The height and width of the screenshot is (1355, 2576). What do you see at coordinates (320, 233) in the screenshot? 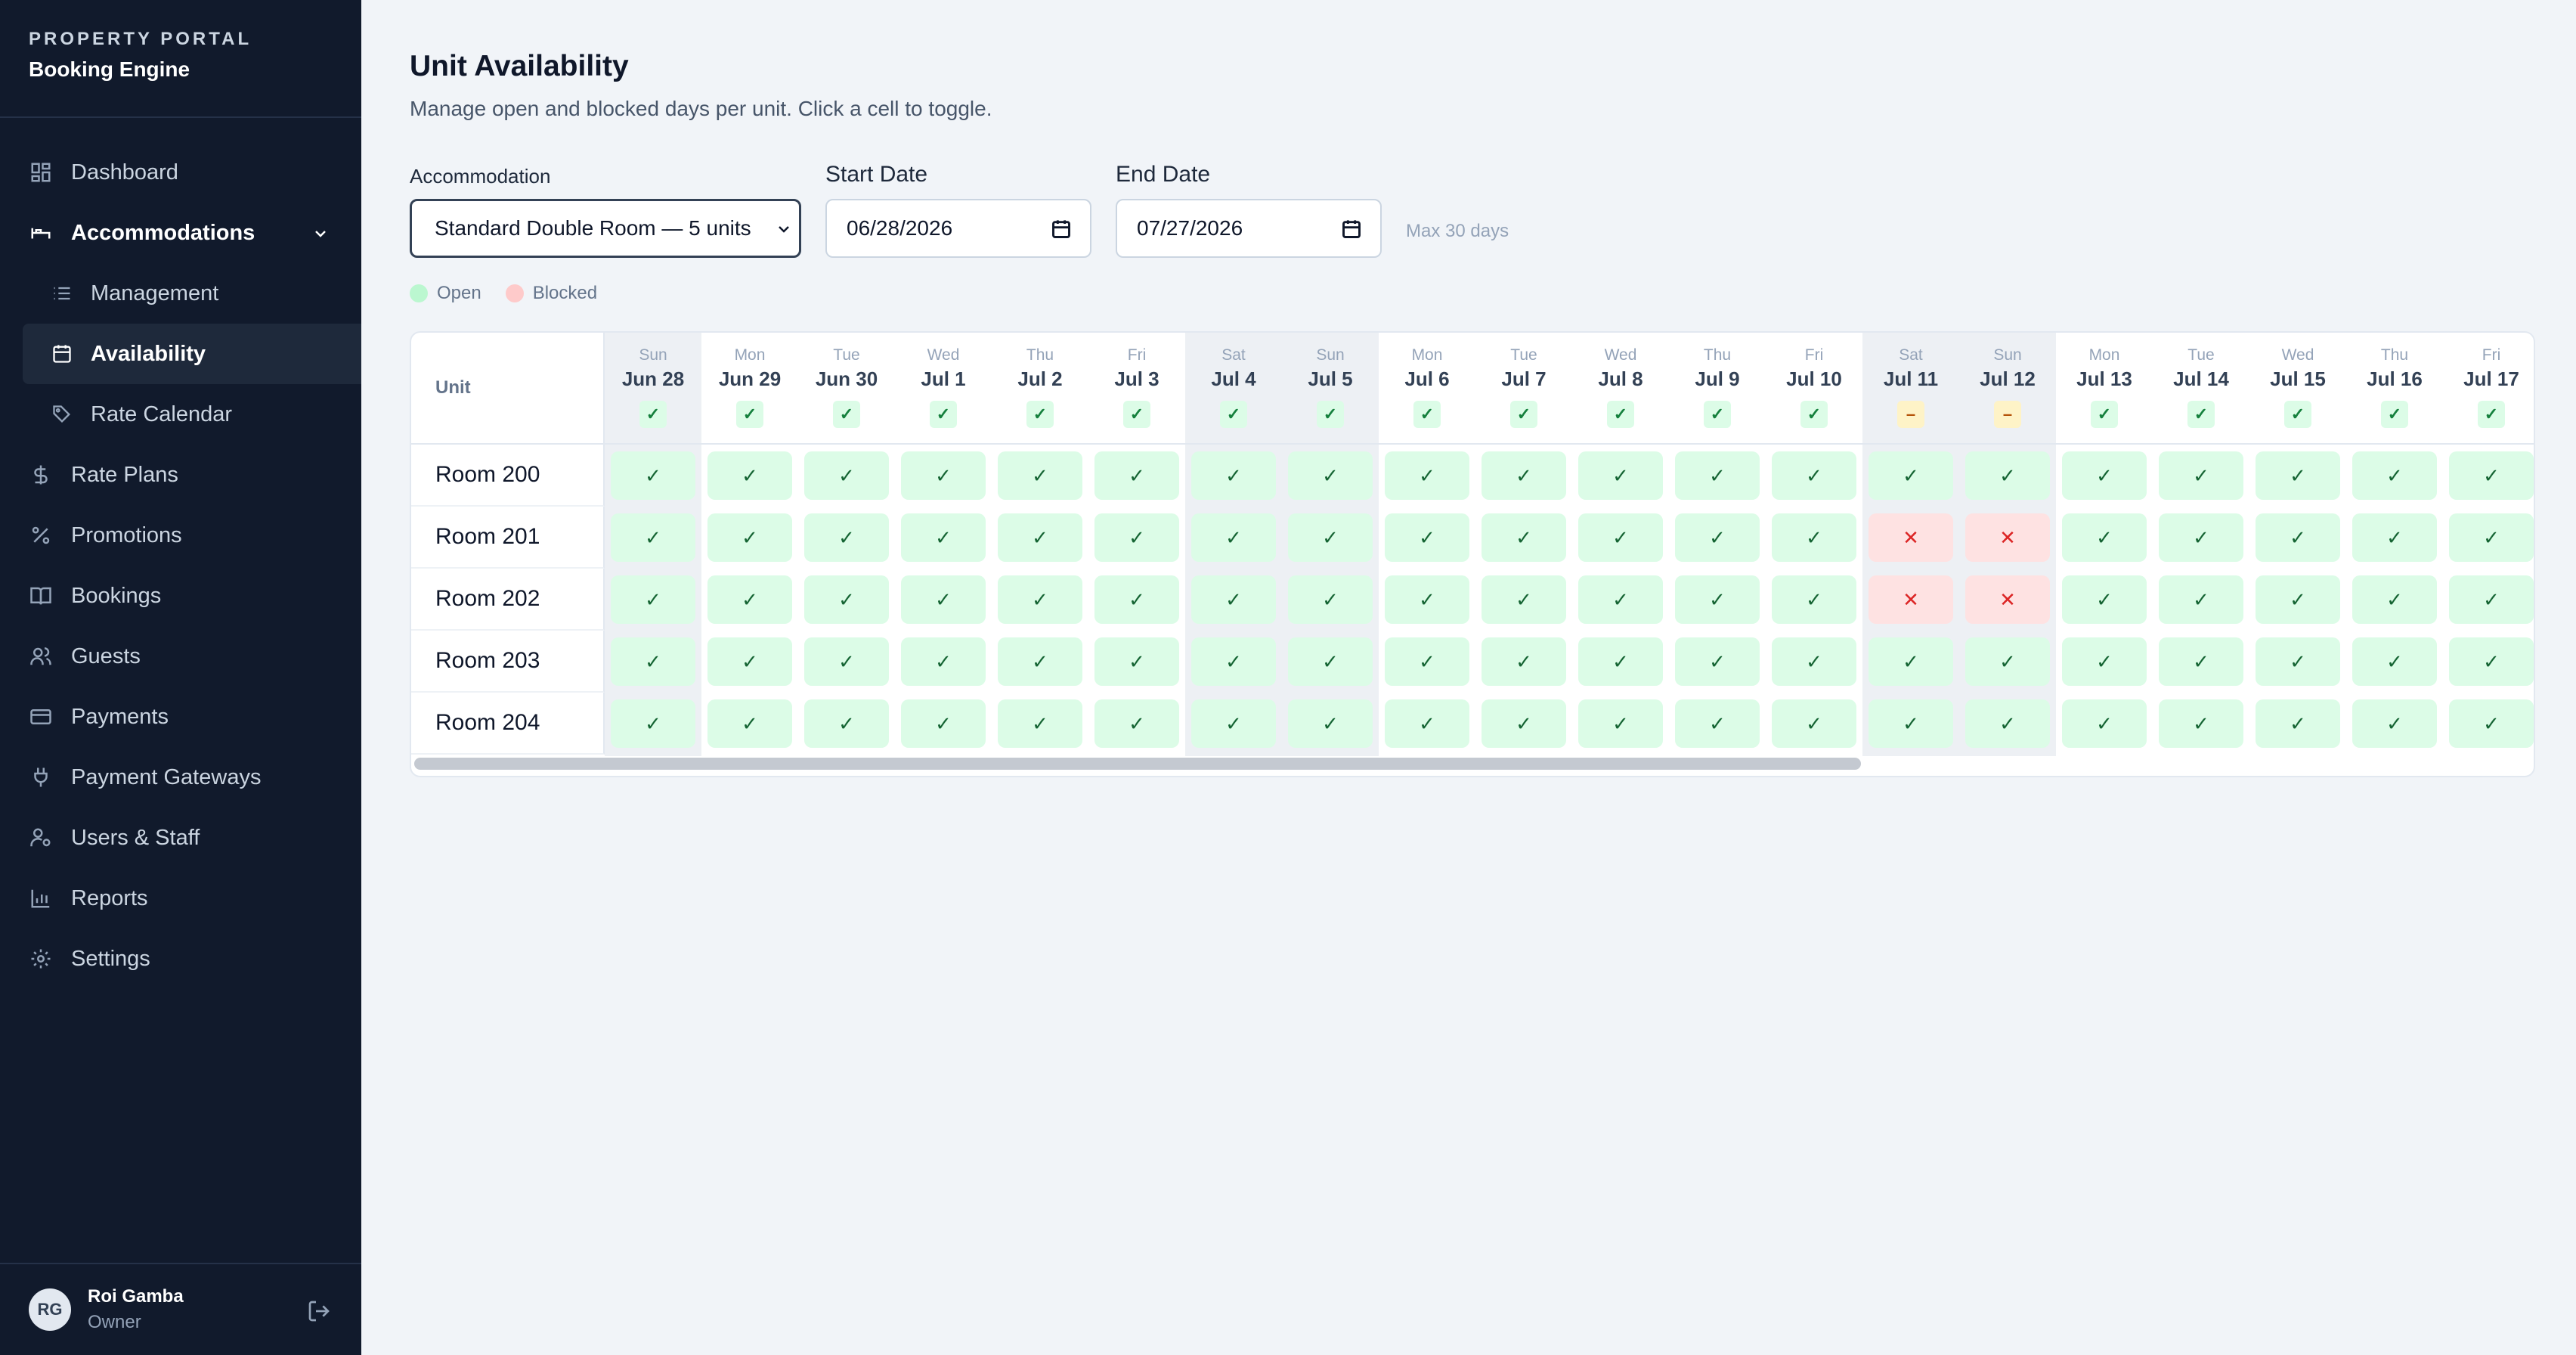
I see `chevron-down-icon` at bounding box center [320, 233].